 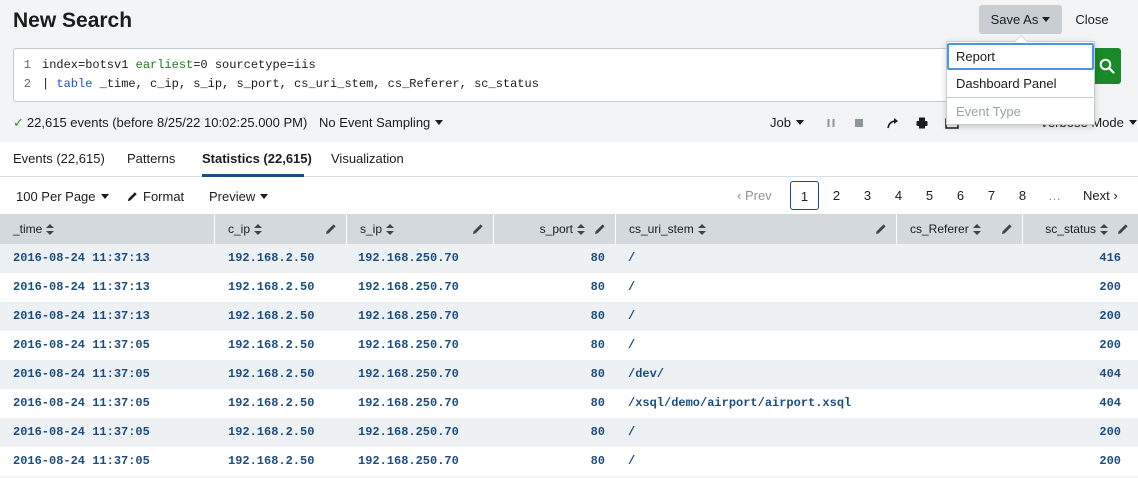 What do you see at coordinates (257, 158) in the screenshot?
I see `tab-statistics: Statistics (22,615)` at bounding box center [257, 158].